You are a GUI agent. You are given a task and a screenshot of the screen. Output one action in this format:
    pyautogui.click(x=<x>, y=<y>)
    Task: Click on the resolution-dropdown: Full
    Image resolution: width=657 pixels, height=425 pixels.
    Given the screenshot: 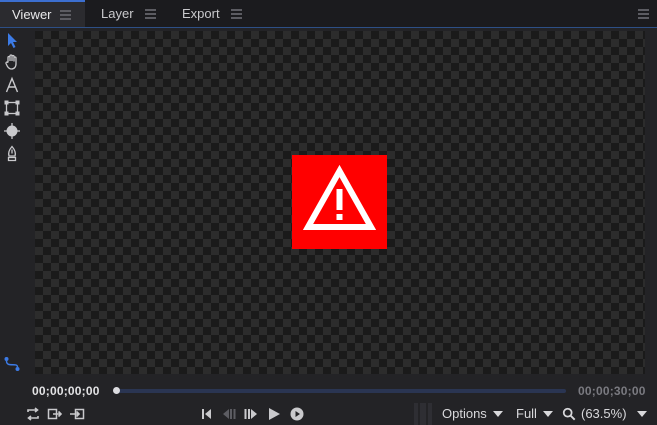 What is the action you would take?
    pyautogui.click(x=534, y=413)
    